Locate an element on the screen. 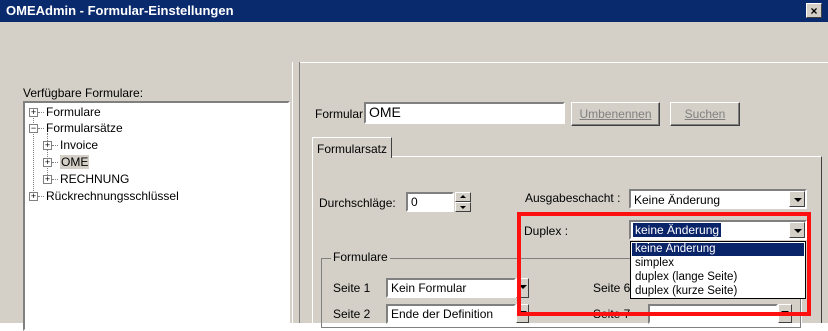 This screenshot has width=828, height=331. search-button-label: Suchen is located at coordinates (705, 114).